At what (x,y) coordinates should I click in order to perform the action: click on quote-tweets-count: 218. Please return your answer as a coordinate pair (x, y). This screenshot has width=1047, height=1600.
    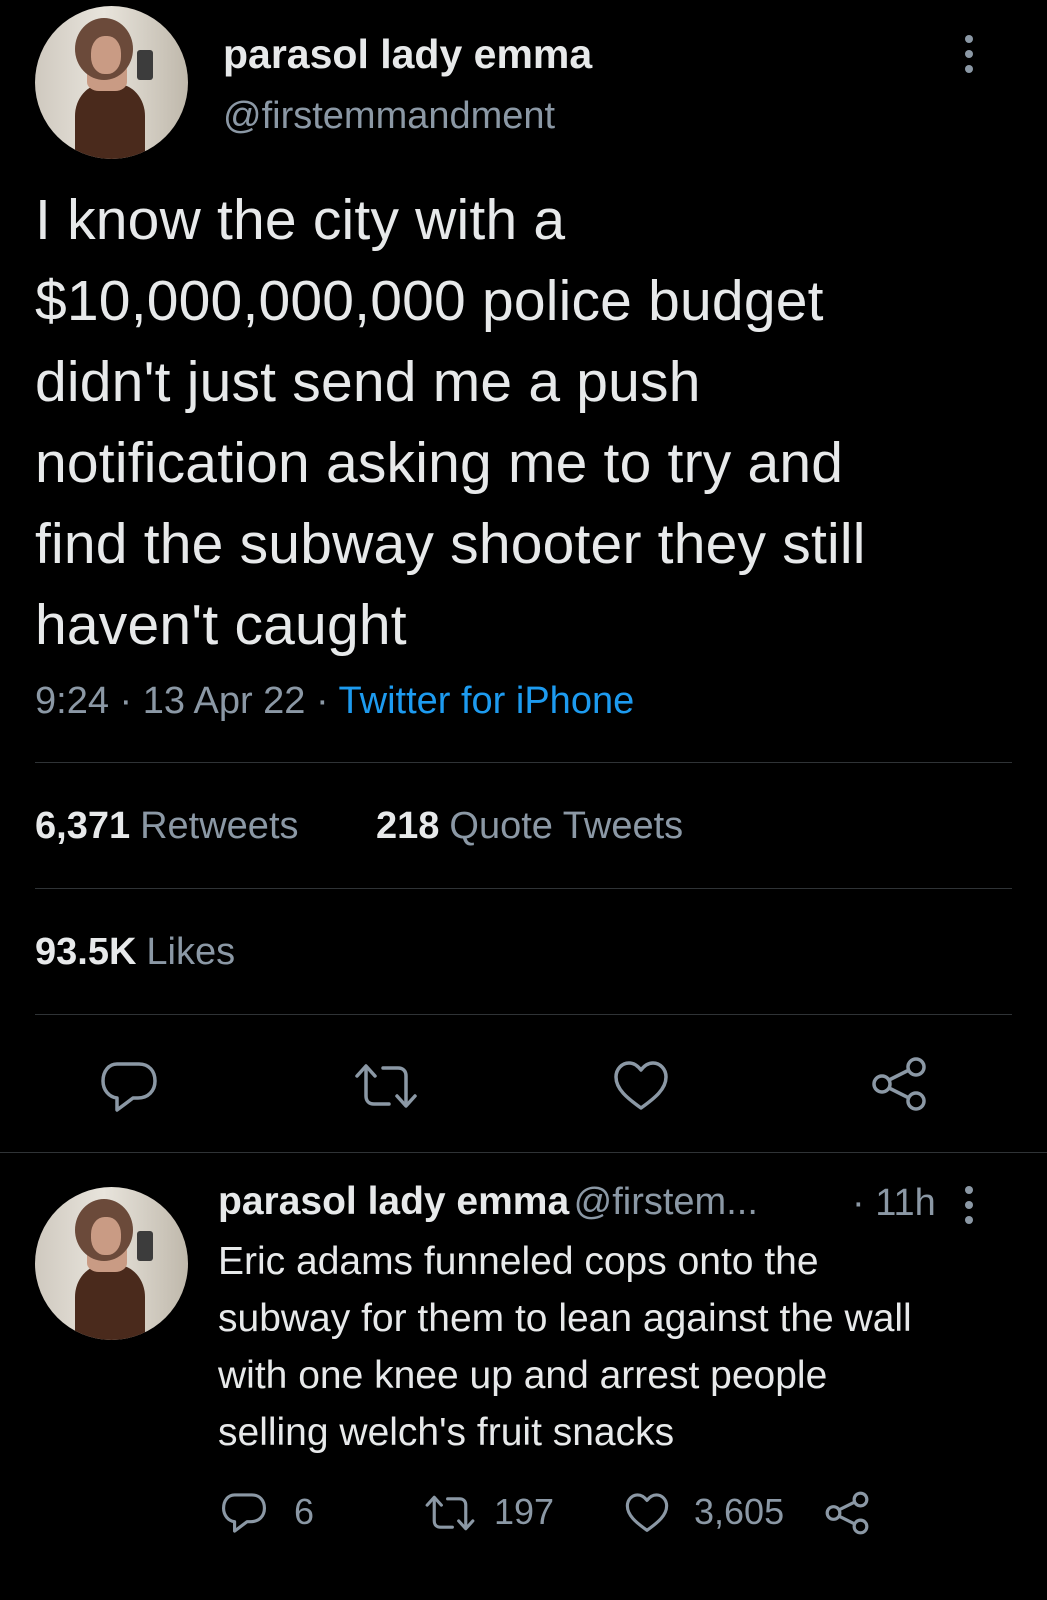
    Looking at the image, I should click on (408, 826).